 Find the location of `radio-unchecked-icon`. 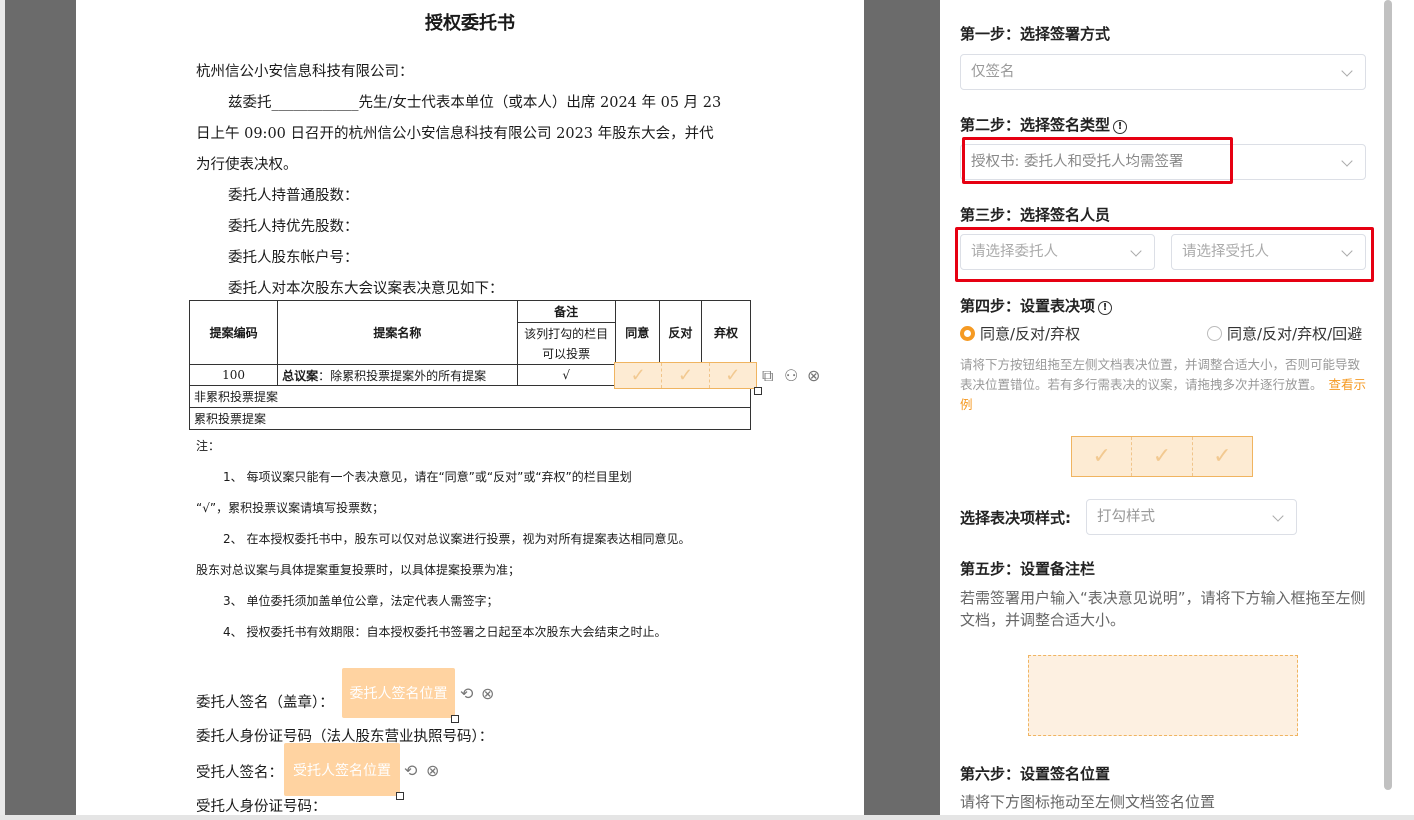

radio-unchecked-icon is located at coordinates (1214, 333).